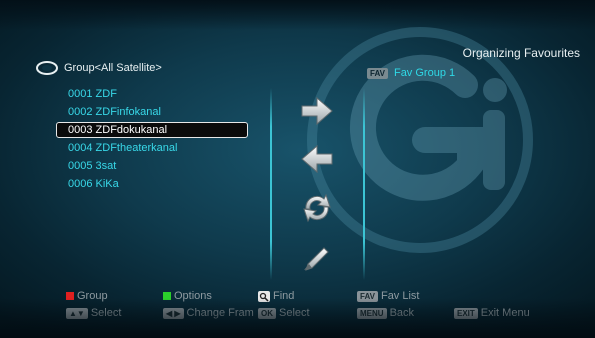 This screenshot has width=595, height=338. What do you see at coordinates (284, 313) in the screenshot?
I see `legend-ok-select: OK Select` at bounding box center [284, 313].